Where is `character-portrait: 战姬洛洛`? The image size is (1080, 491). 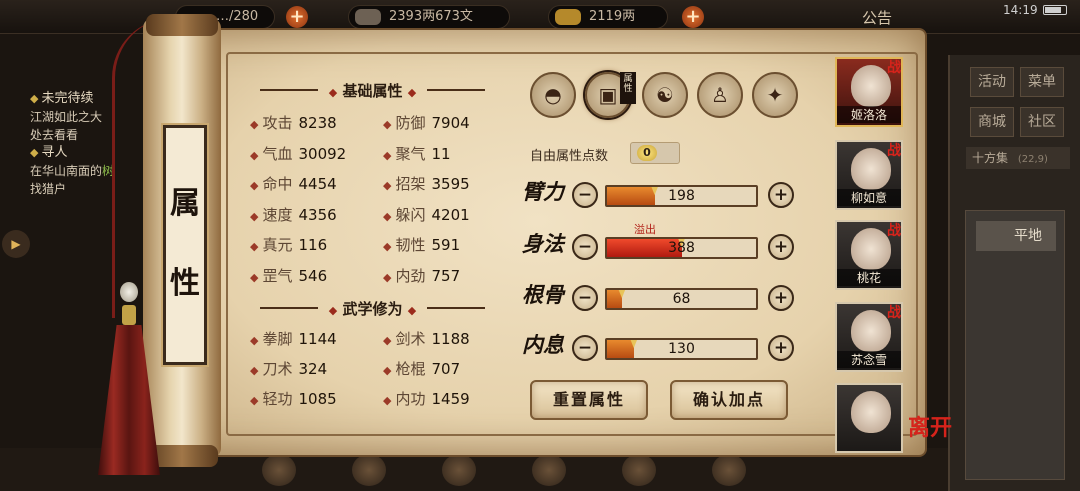
character-portrait: 战姬洛洛 is located at coordinates (869, 92).